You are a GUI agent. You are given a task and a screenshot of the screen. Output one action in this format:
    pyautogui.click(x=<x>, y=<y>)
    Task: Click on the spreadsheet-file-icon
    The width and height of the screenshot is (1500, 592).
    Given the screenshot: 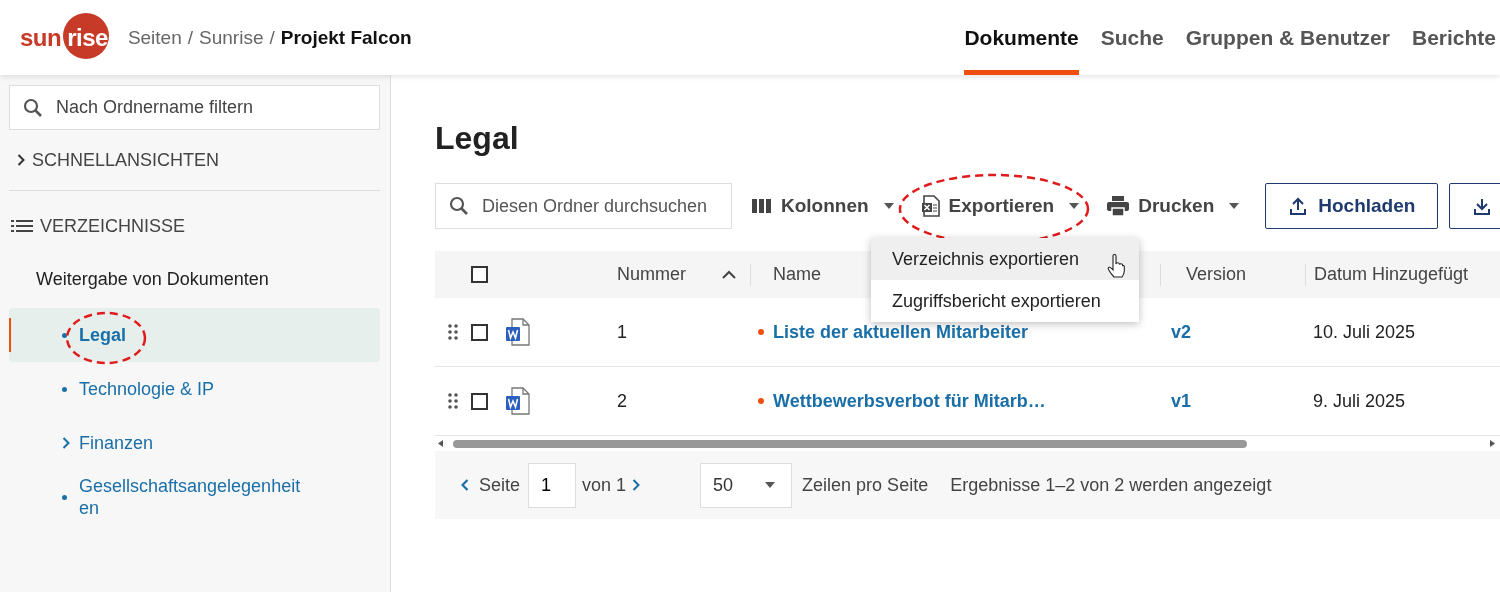 What is the action you would take?
    pyautogui.click(x=930, y=206)
    